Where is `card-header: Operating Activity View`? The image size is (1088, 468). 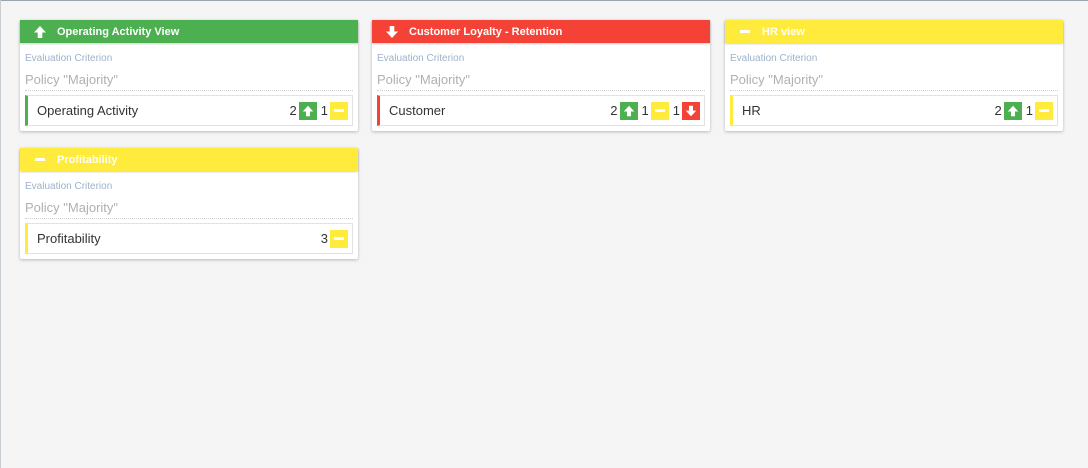
card-header: Operating Activity View is located at coordinates (189, 31).